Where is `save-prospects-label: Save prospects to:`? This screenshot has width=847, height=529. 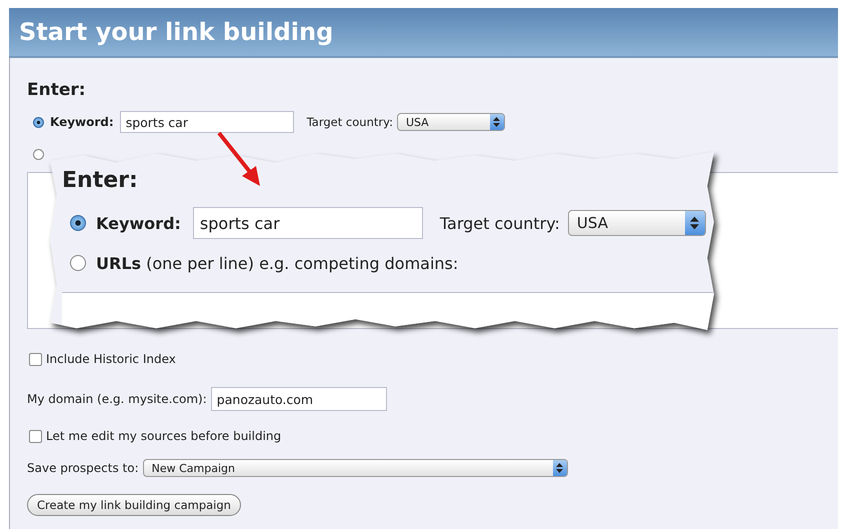
save-prospects-label: Save prospects to: is located at coordinates (83, 468).